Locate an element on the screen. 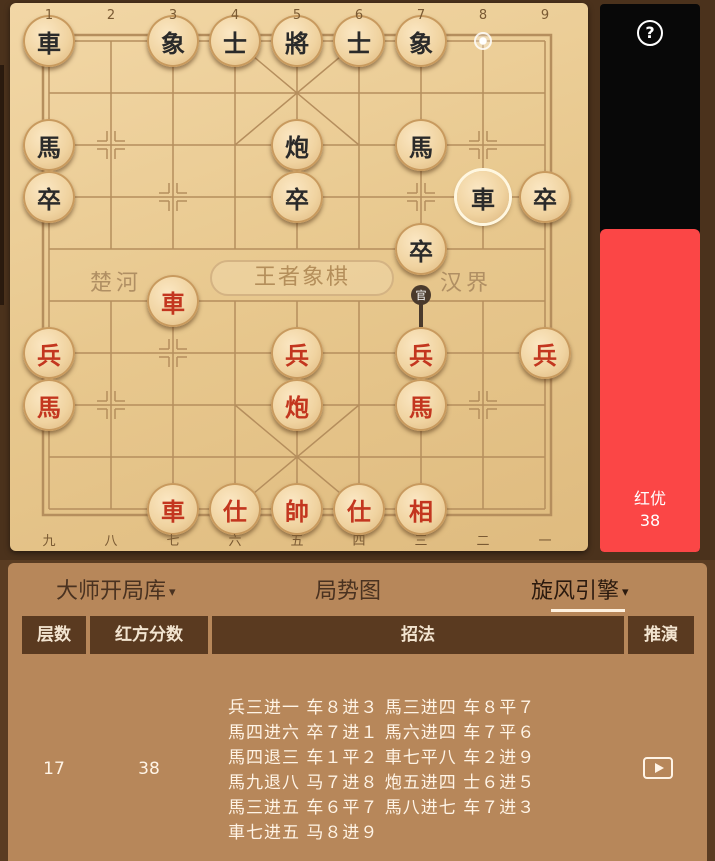 The image size is (715, 861). evaluation-red-fill: 红优 38 is located at coordinates (650, 390).